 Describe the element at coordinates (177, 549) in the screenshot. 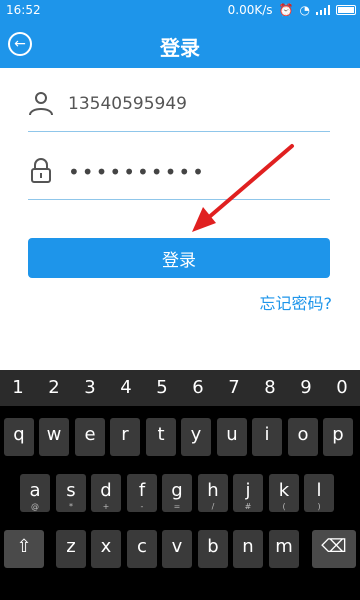

I see `key-v: v` at that location.